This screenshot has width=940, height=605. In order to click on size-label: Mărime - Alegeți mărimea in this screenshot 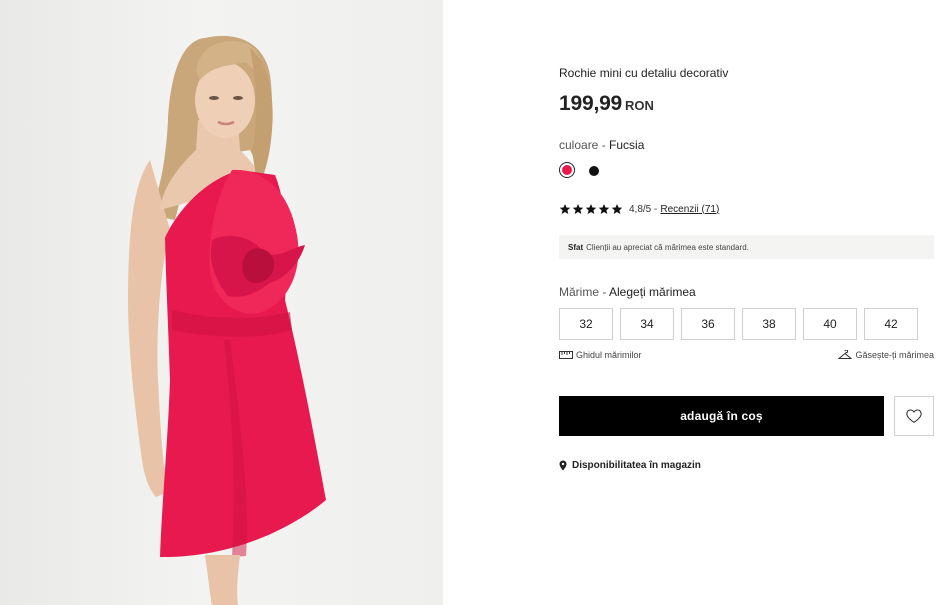, I will do `click(627, 292)`.